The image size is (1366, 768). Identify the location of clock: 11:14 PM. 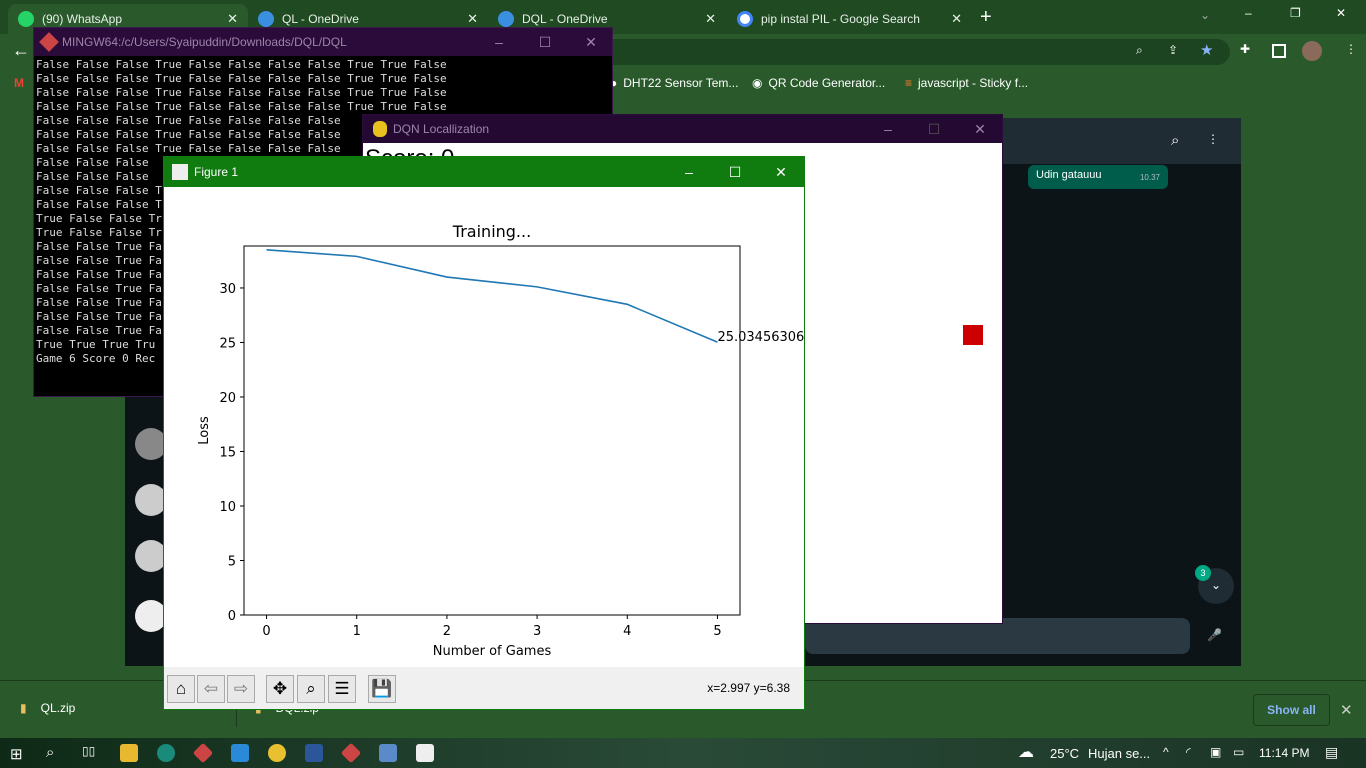
(1284, 753).